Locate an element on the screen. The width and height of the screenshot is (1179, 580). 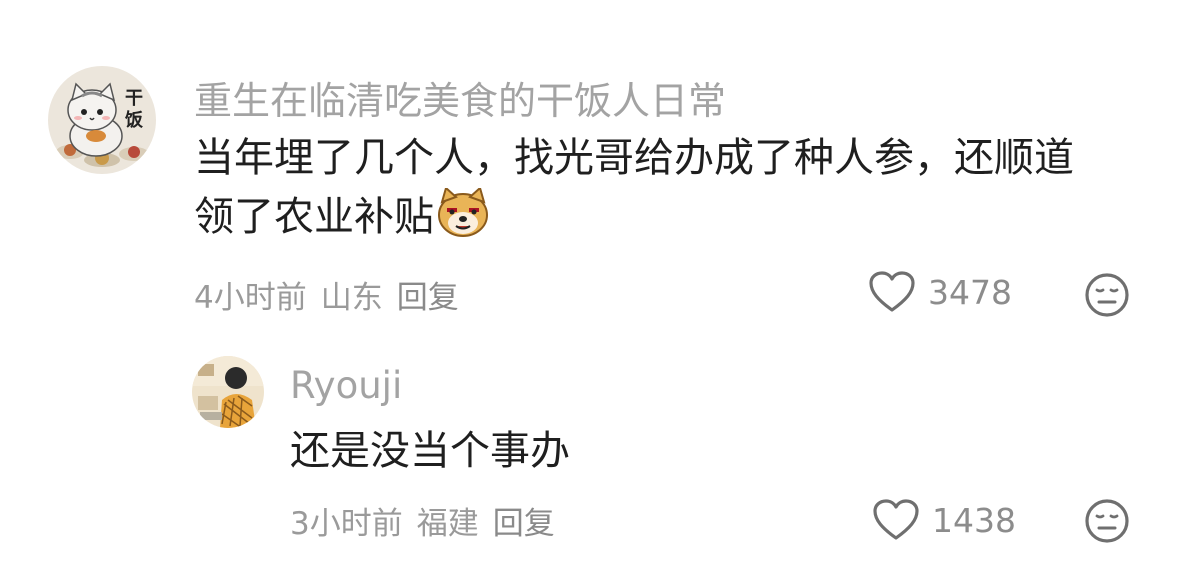
comment-location: 山东 is located at coordinates (351, 298).